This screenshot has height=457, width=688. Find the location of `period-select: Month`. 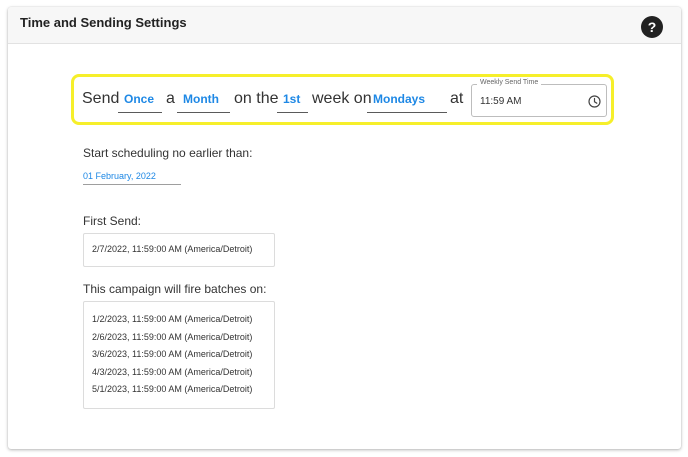

period-select: Month is located at coordinates (203, 100).